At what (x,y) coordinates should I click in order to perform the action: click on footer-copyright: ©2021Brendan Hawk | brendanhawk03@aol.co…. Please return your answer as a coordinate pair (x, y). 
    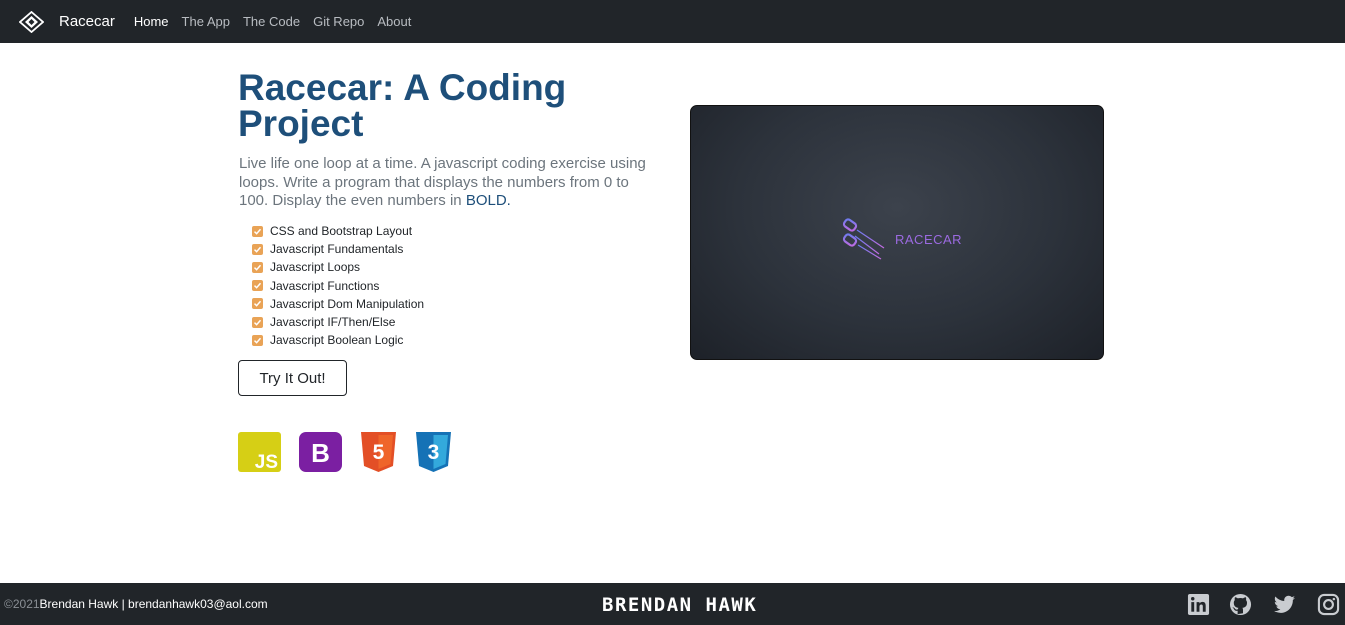
    Looking at the image, I should click on (136, 604).